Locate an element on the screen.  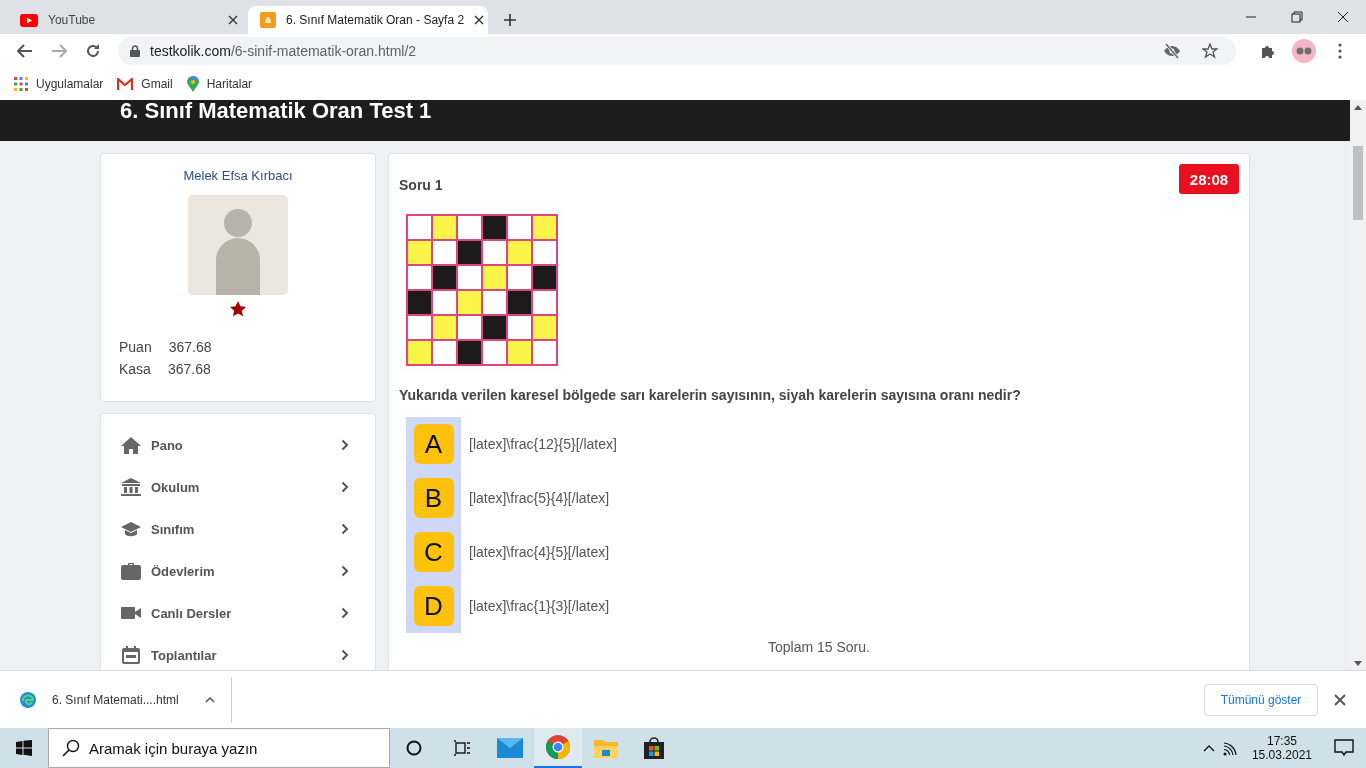
countdown-timer: 28:08 is located at coordinates (1209, 179).